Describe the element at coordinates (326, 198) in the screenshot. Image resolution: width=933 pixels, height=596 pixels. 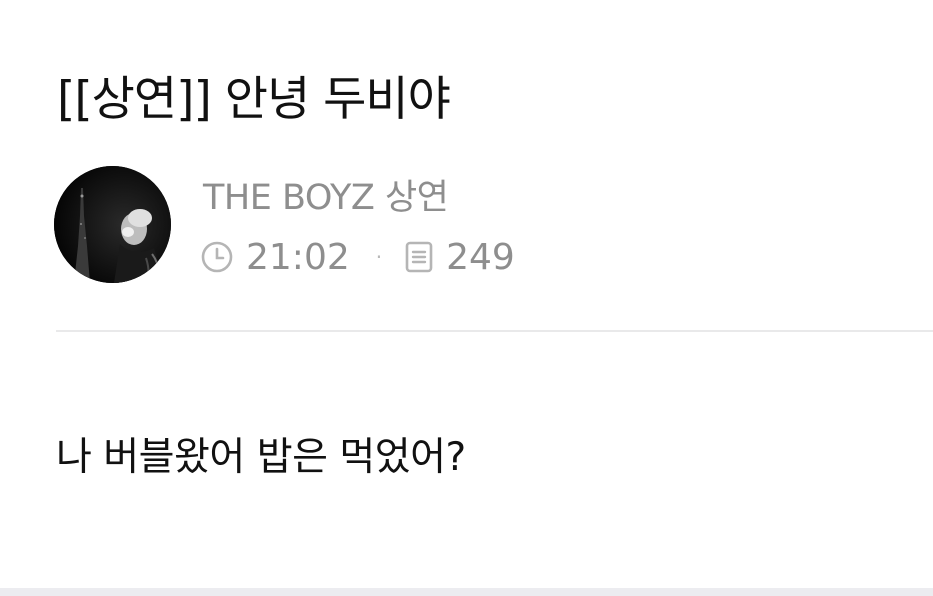
I see `author-name: THE BOYZ 상연` at that location.